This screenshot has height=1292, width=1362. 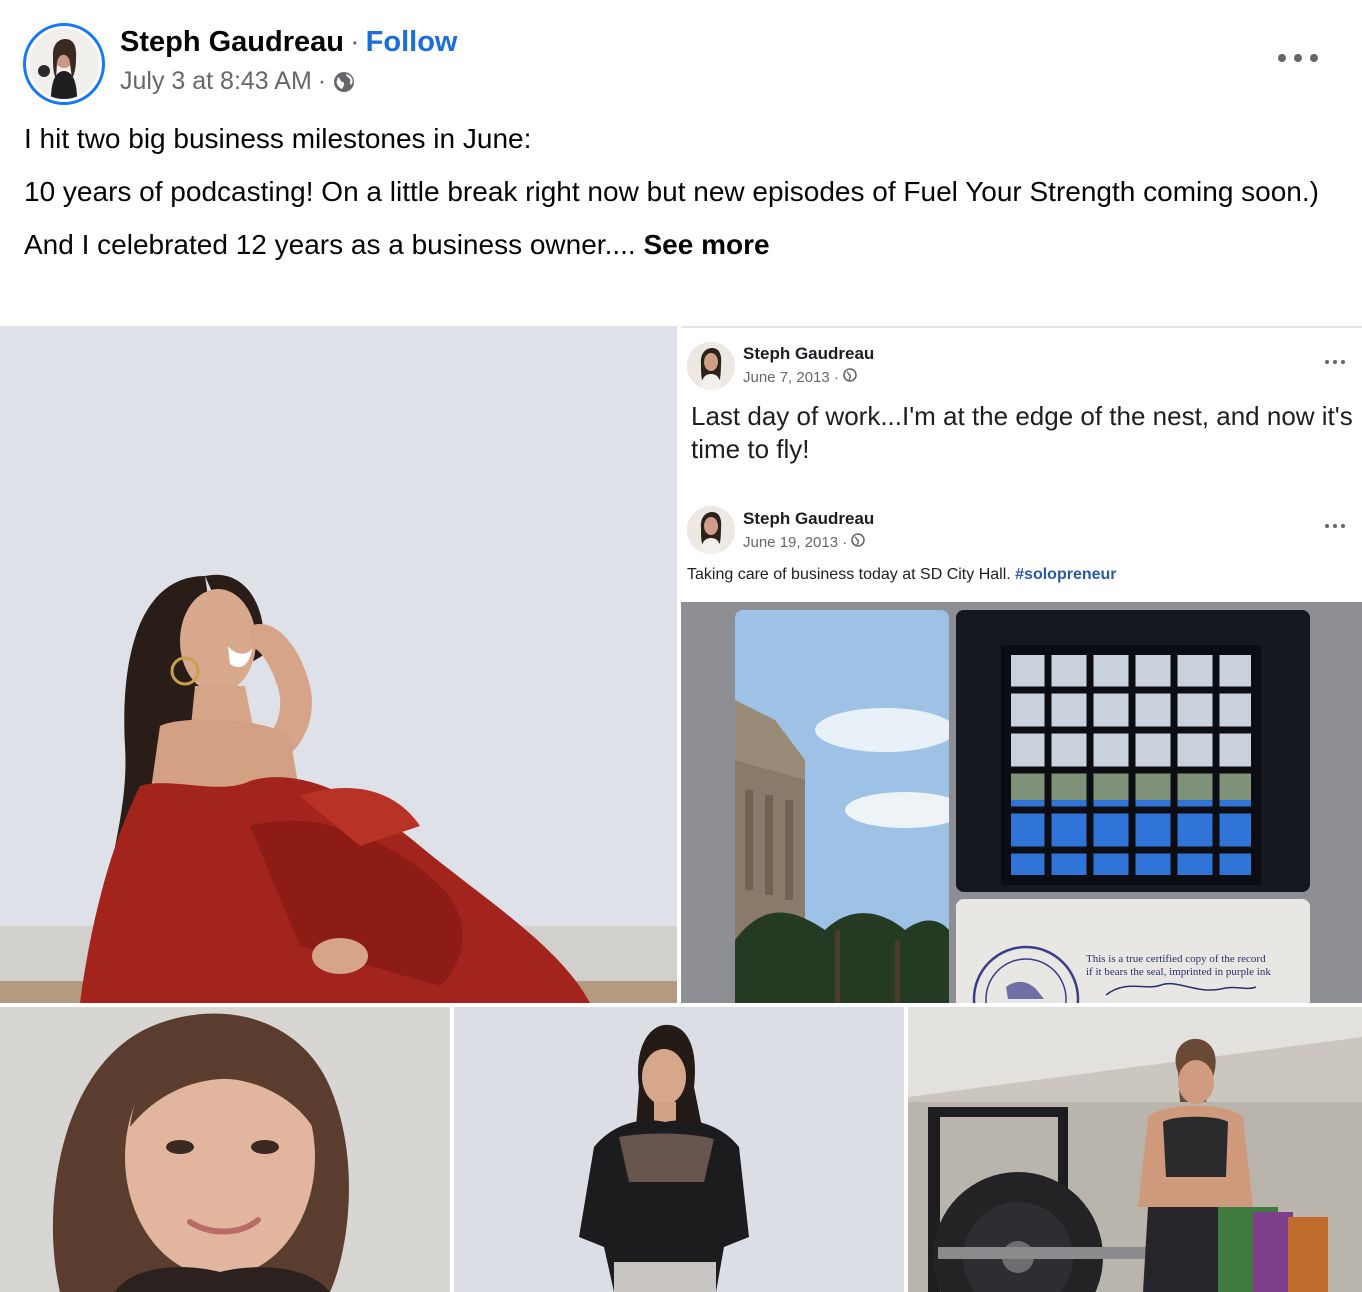 I want to click on photo-black-top, so click(x=679, y=1149).